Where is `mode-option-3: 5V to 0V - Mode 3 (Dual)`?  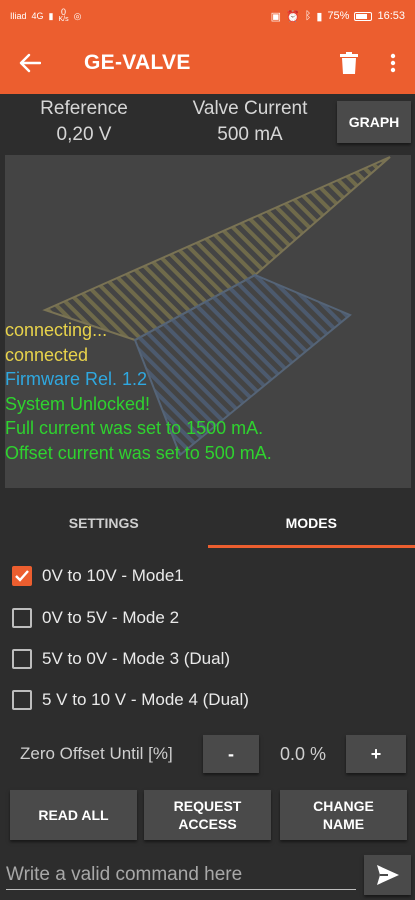 mode-option-3: 5V to 0V - Mode 3 (Dual) is located at coordinates (121, 659).